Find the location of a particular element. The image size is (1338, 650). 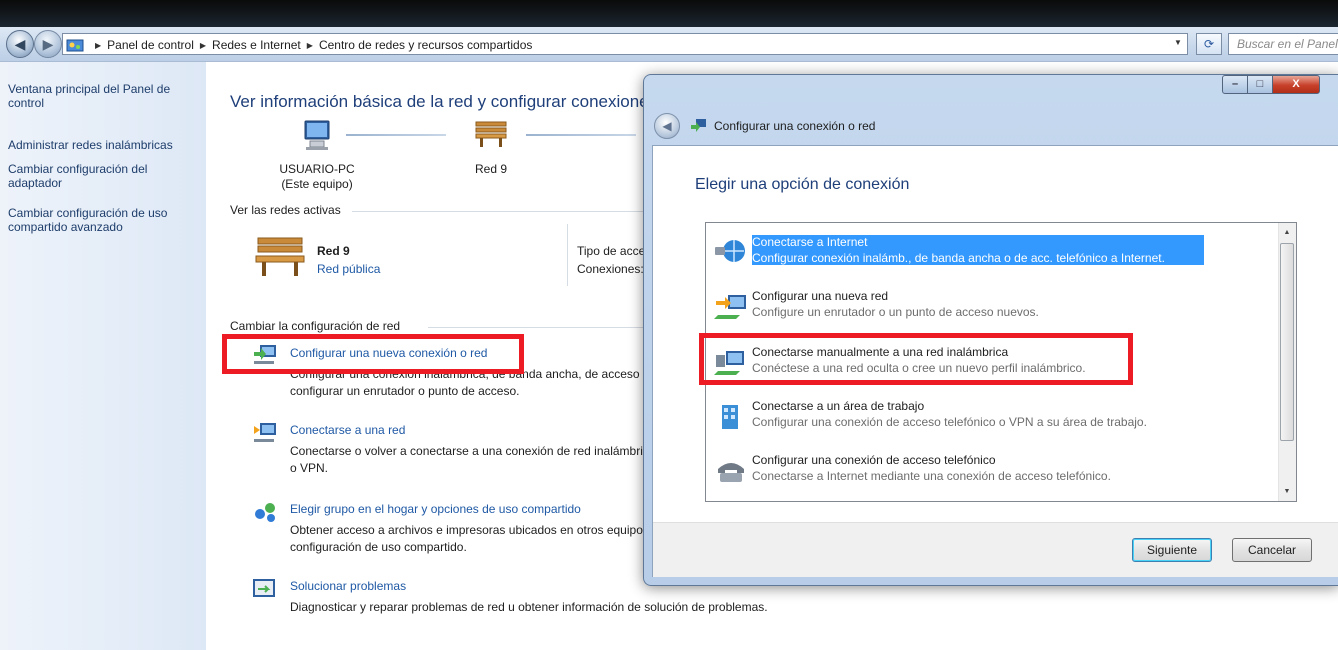

scroll-thumb is located at coordinates (1287, 342).